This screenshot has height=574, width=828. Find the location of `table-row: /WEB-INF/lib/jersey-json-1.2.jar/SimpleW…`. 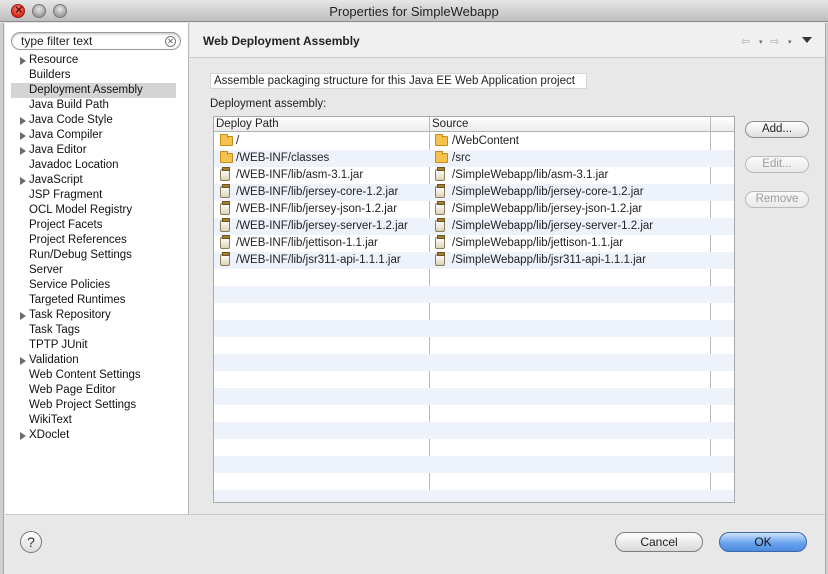

table-row: /WEB-INF/lib/jersey-json-1.2.jar/SimpleW… is located at coordinates (474, 209).